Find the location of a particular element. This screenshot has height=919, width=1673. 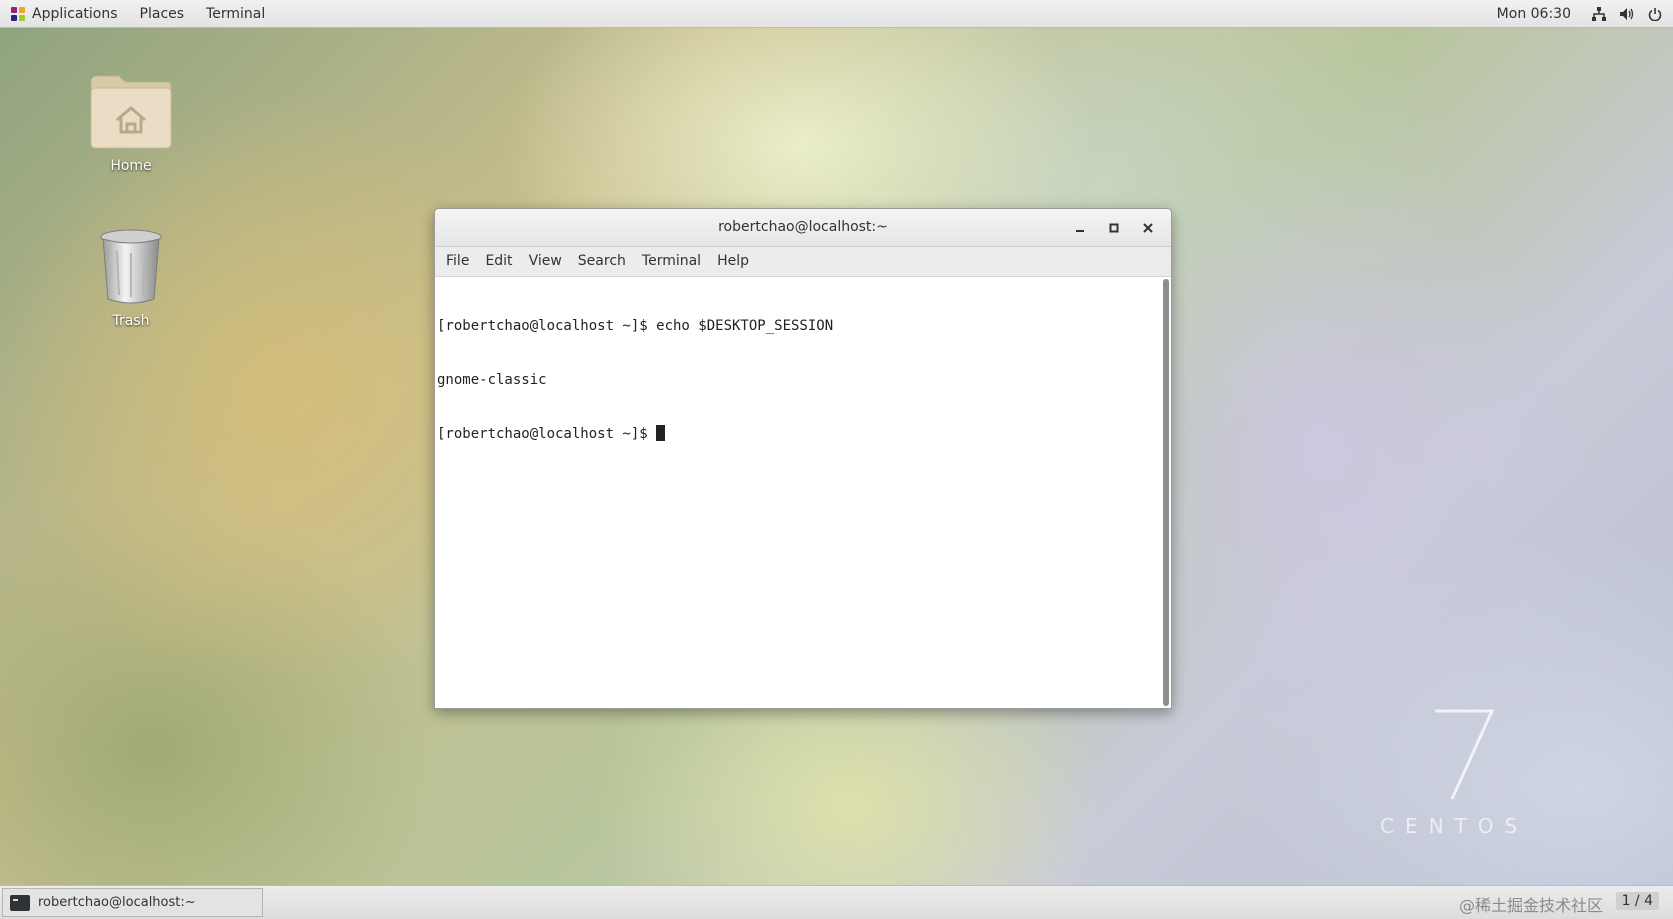

centos-seven-logo is located at coordinates (1465, 754).